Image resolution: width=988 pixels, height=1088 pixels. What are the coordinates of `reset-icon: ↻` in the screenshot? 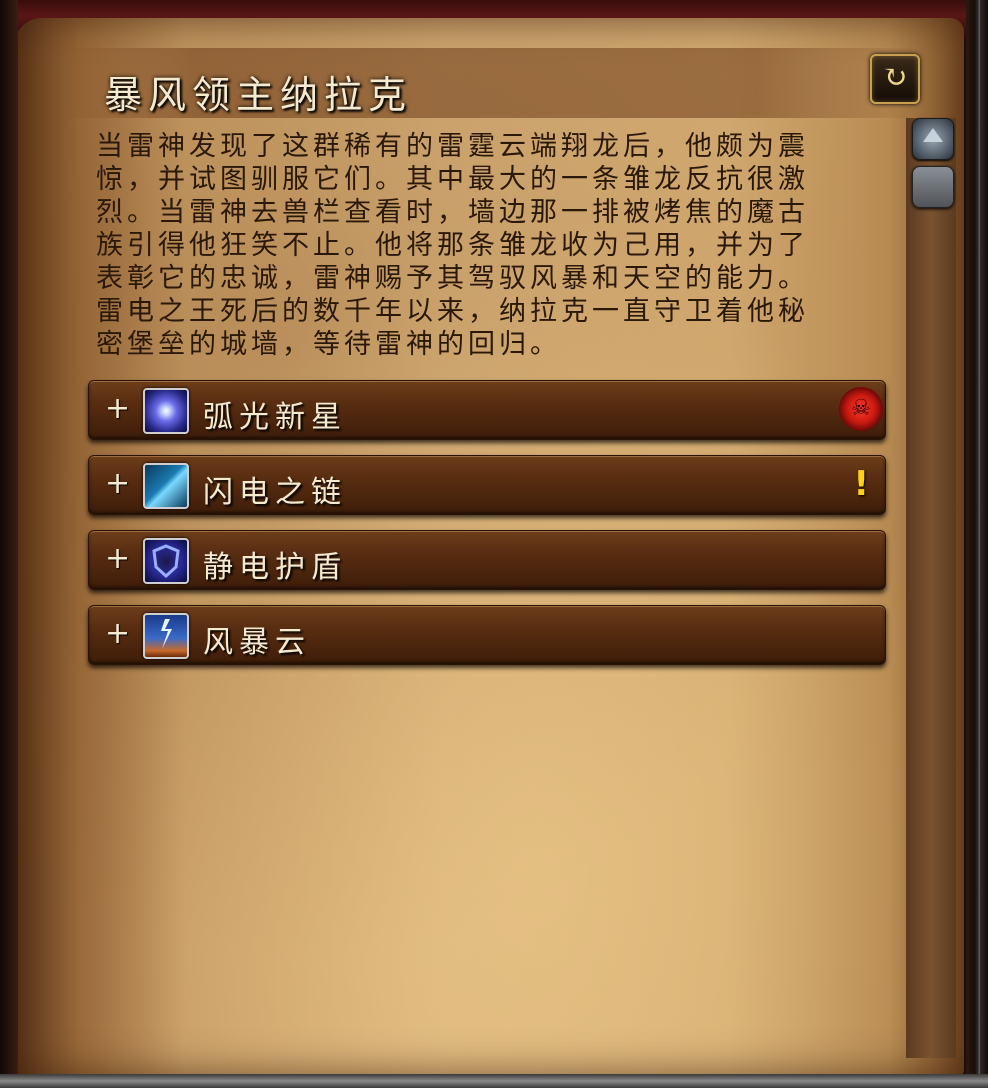 It's located at (895, 77).